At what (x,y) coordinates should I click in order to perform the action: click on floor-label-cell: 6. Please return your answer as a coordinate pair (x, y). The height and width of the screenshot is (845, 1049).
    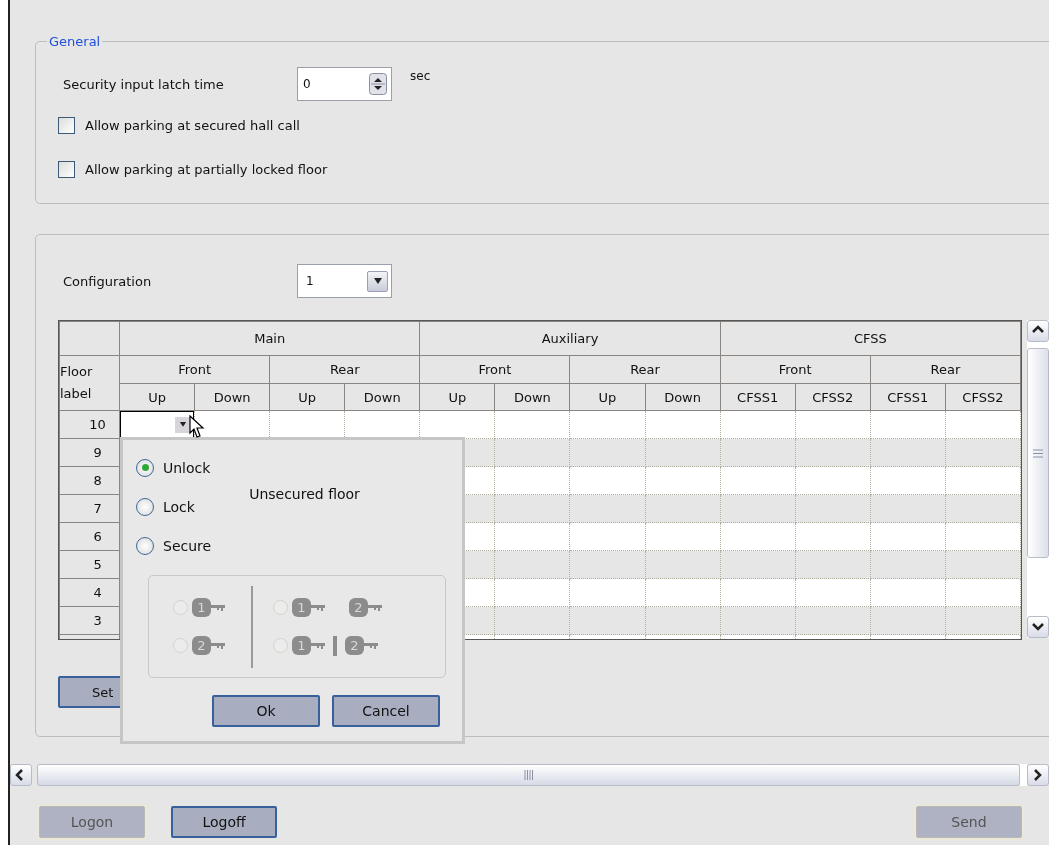
    Looking at the image, I should click on (89, 536).